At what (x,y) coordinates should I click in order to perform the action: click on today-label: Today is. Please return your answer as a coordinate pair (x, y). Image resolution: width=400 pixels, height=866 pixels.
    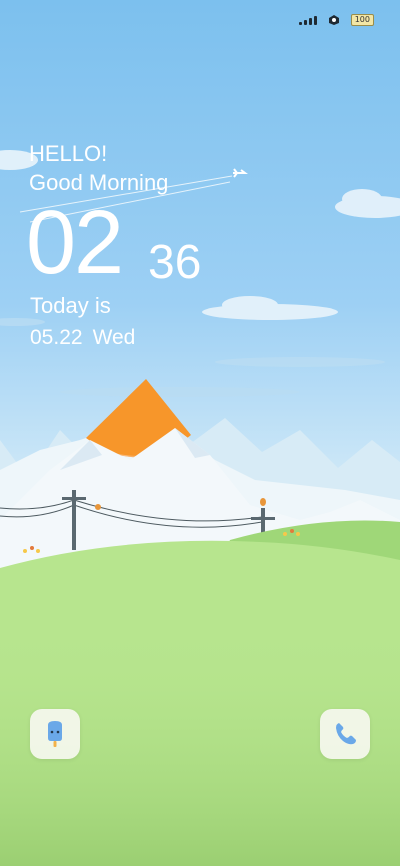
    Looking at the image, I should click on (70, 305).